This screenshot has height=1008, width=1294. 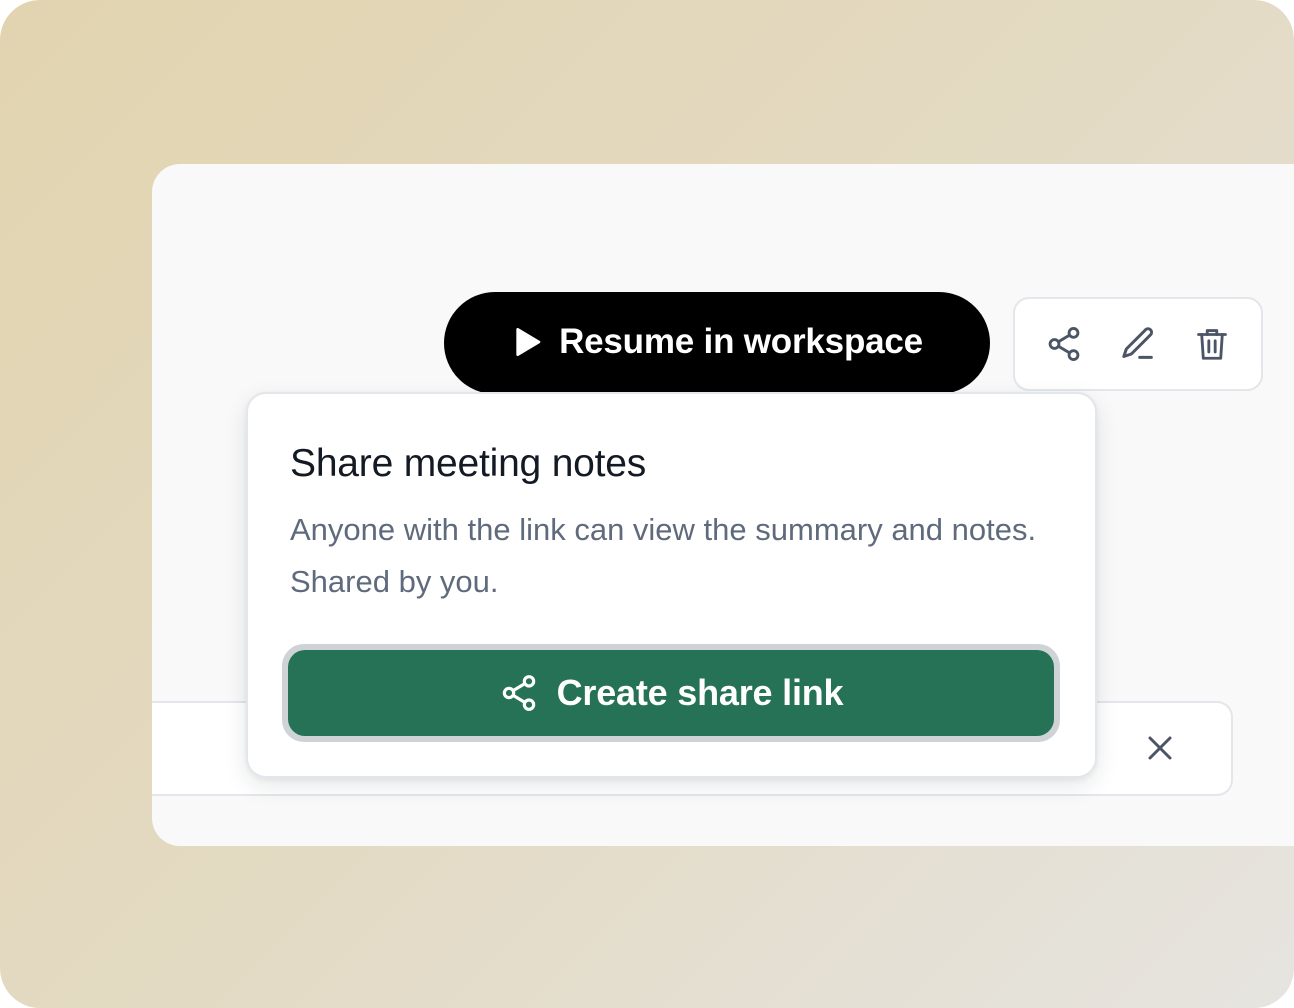 What do you see at coordinates (468, 463) in the screenshot?
I see `popover-title: Share meeting notes` at bounding box center [468, 463].